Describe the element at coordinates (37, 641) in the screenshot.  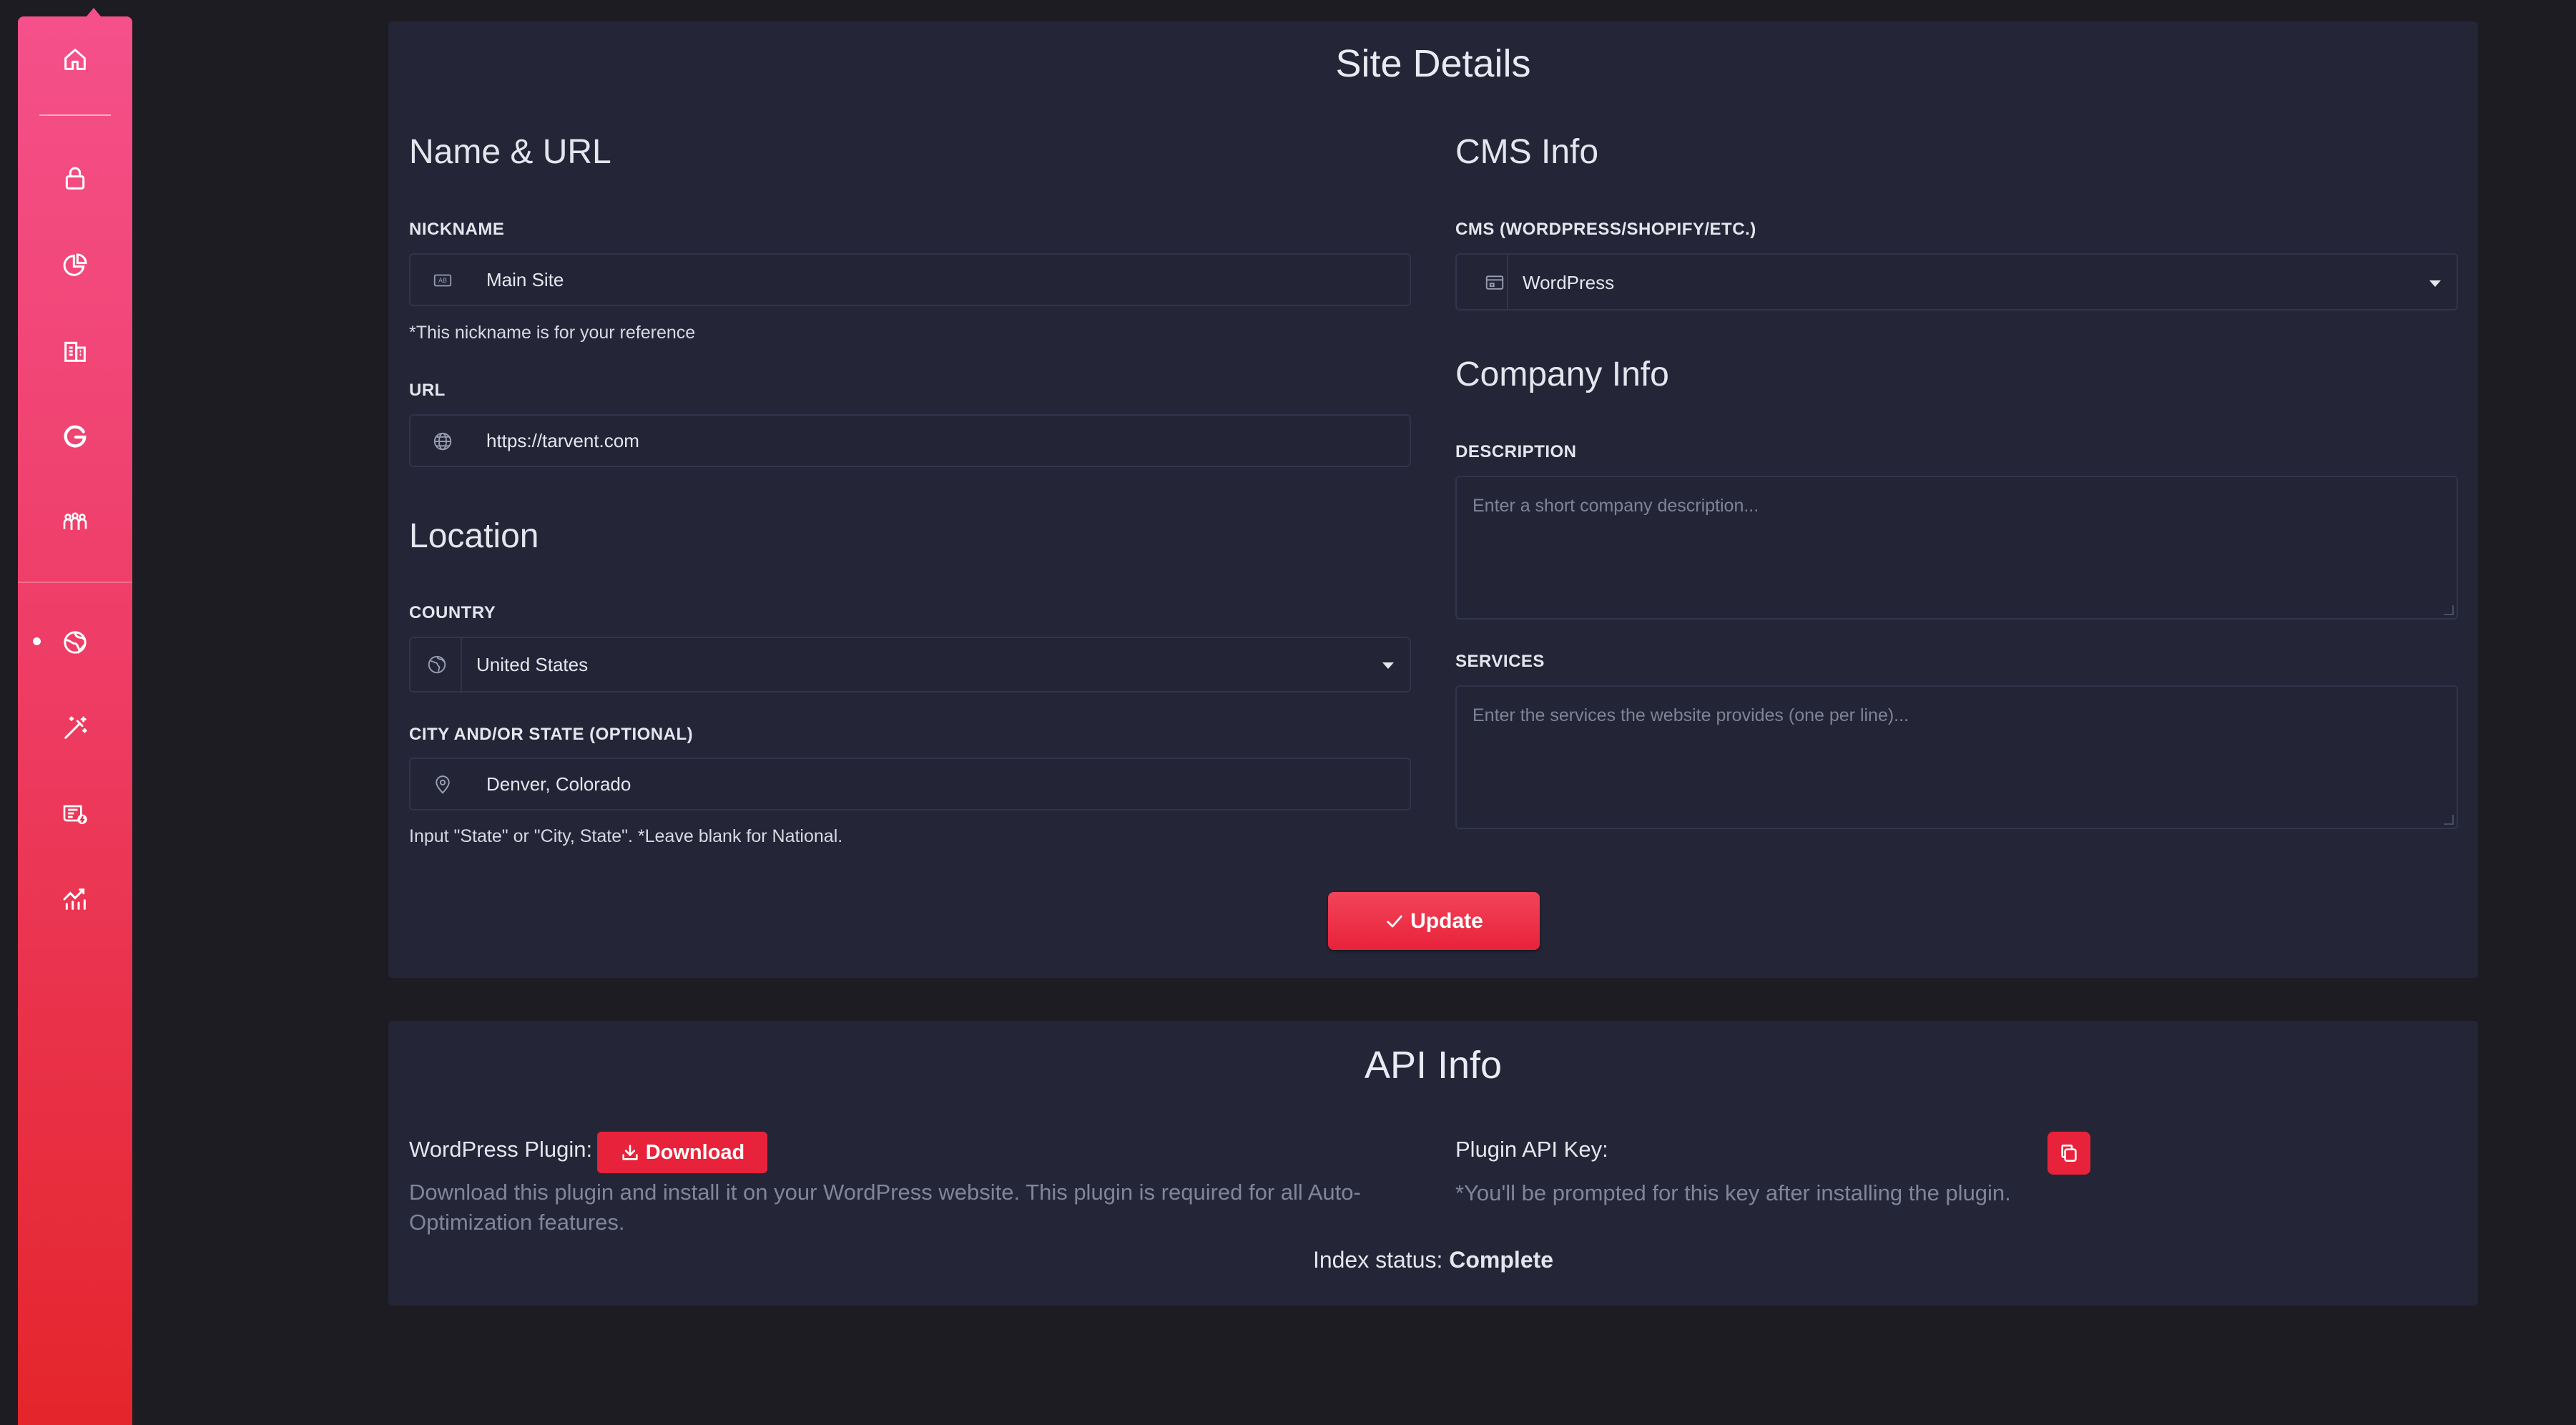
I see `active-indicator` at that location.